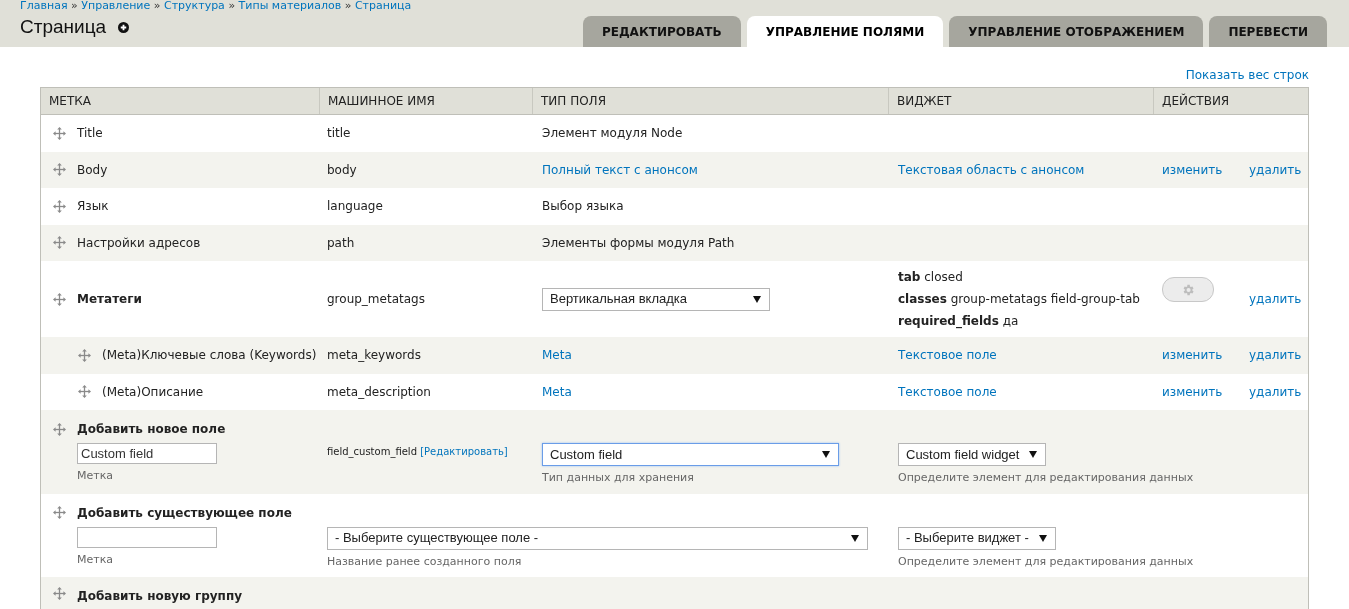  Describe the element at coordinates (184, 513) in the screenshot. I see `section-title: Добавить существующее поле` at that location.